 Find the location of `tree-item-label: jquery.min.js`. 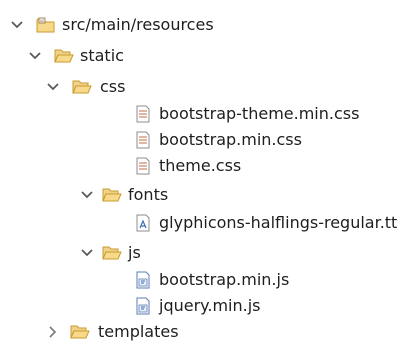

tree-item-label: jquery.min.js is located at coordinates (210, 305).